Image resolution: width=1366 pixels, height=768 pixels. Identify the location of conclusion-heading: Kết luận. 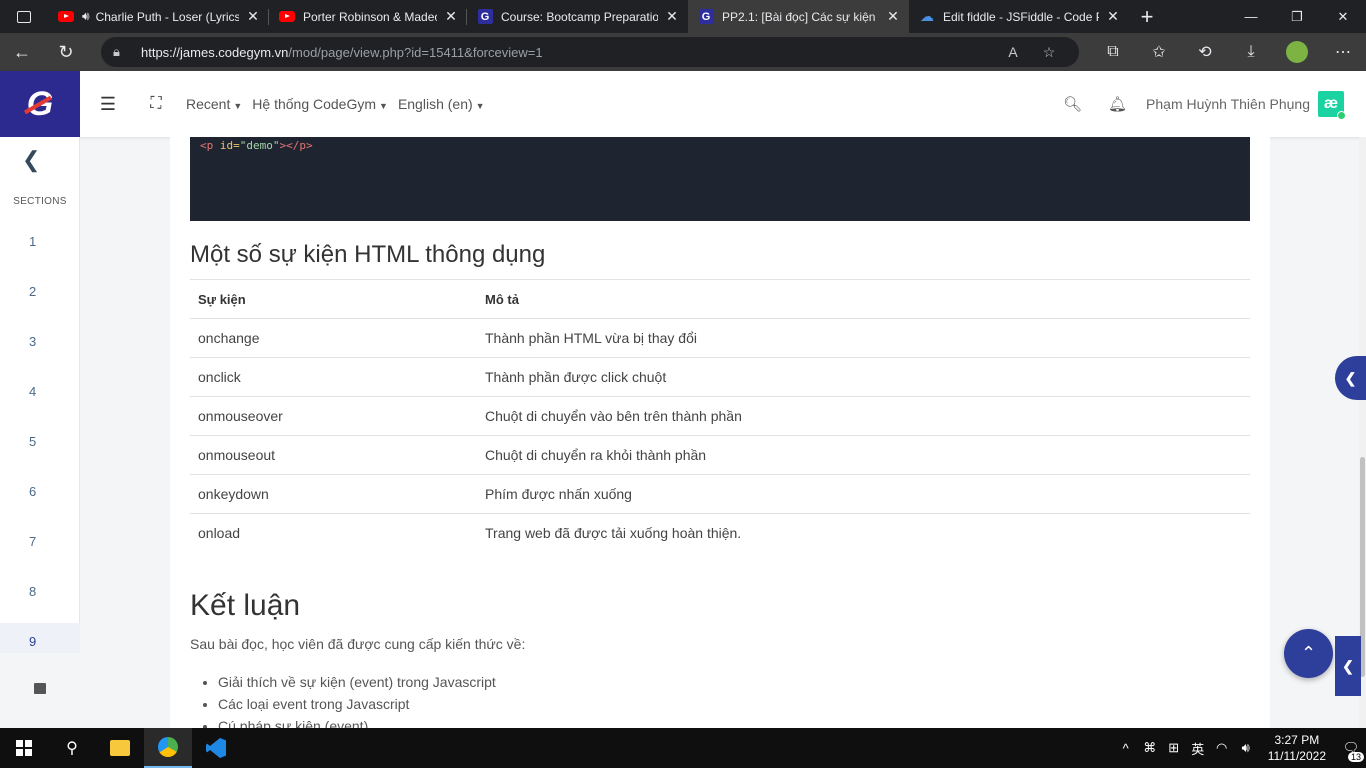
(245, 605).